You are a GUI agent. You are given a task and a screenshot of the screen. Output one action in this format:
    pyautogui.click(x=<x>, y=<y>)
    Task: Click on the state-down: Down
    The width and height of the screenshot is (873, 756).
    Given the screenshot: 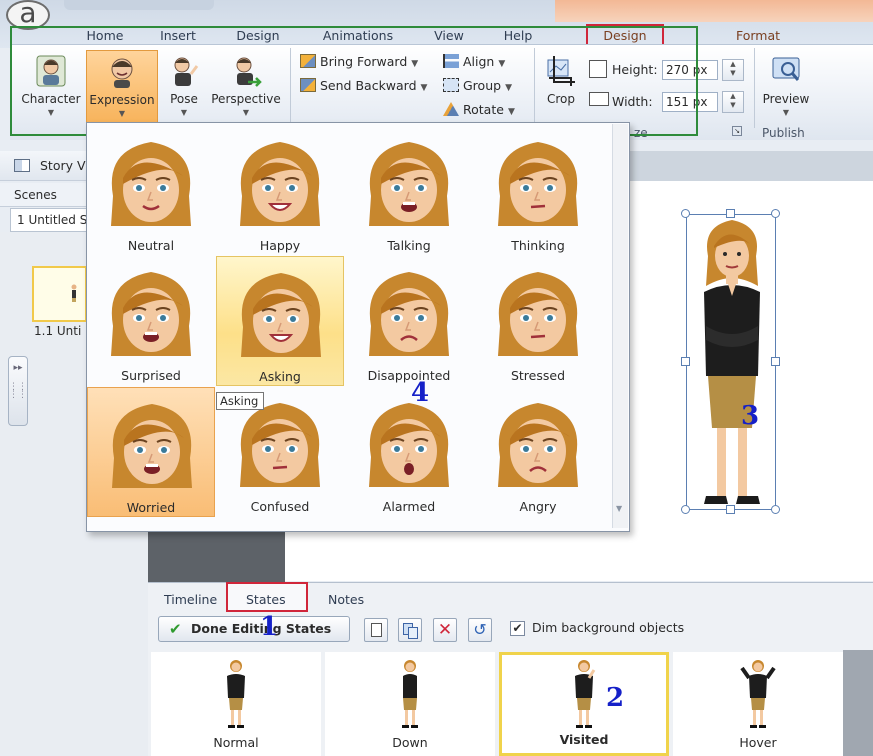 What is the action you would take?
    pyautogui.click(x=410, y=704)
    